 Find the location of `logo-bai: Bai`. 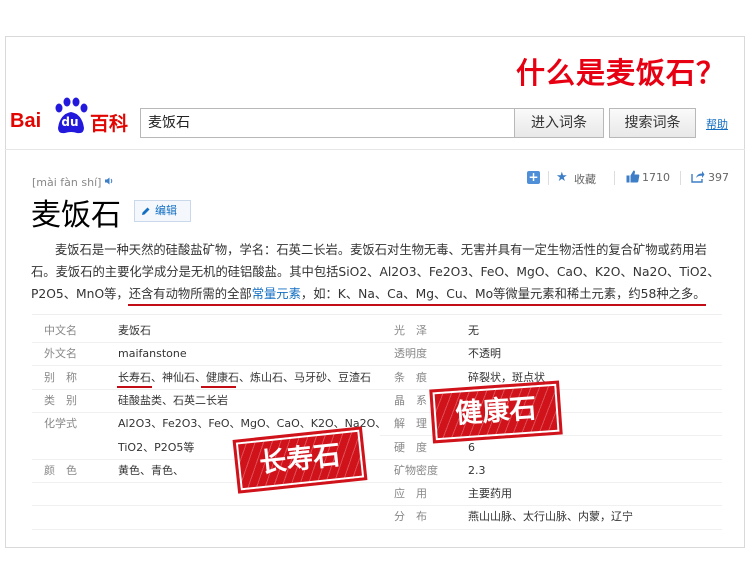

logo-bai: Bai is located at coordinates (26, 121).